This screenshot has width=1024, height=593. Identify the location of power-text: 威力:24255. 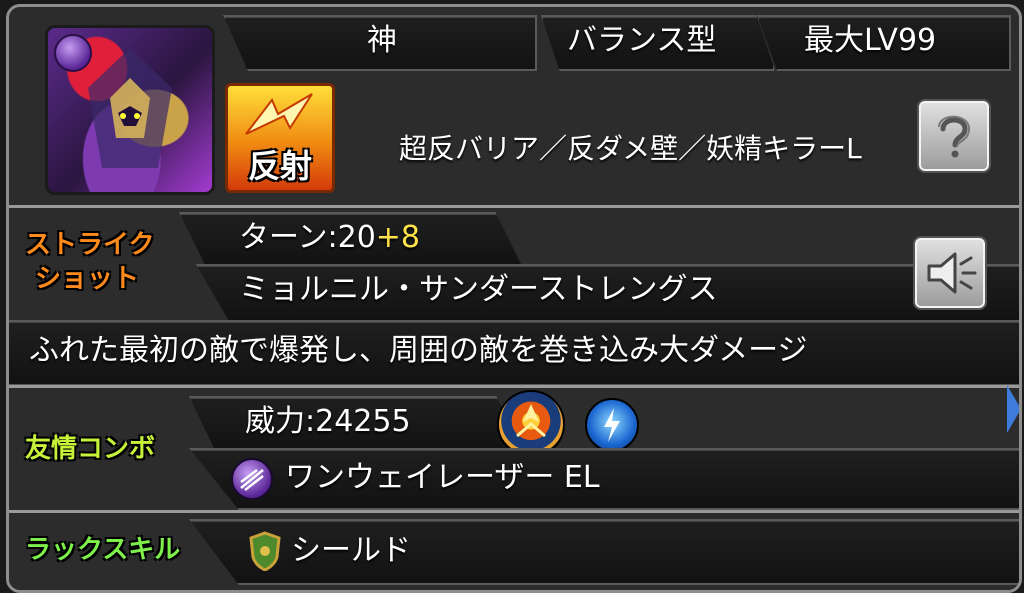
(328, 421).